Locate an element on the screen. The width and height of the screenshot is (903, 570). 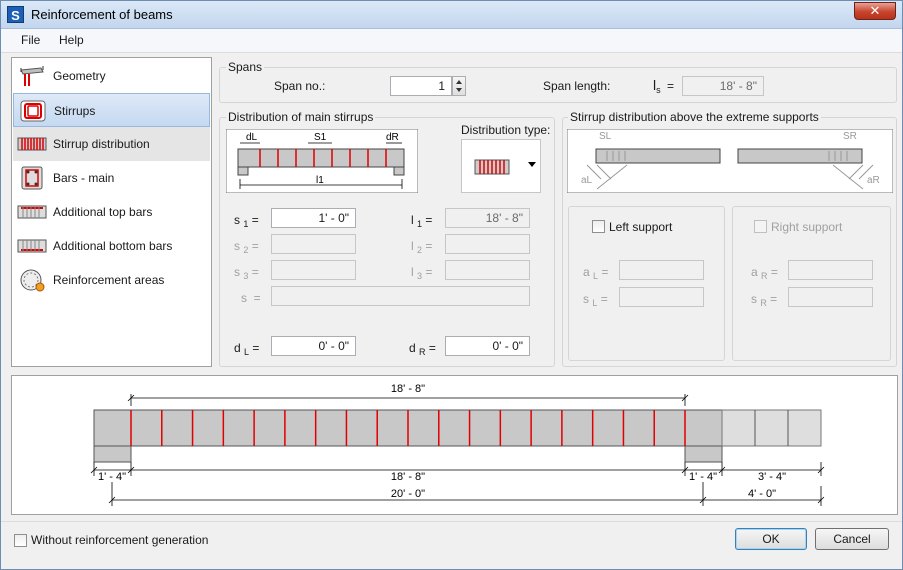
nav-label: Geometry is located at coordinates (79, 76).